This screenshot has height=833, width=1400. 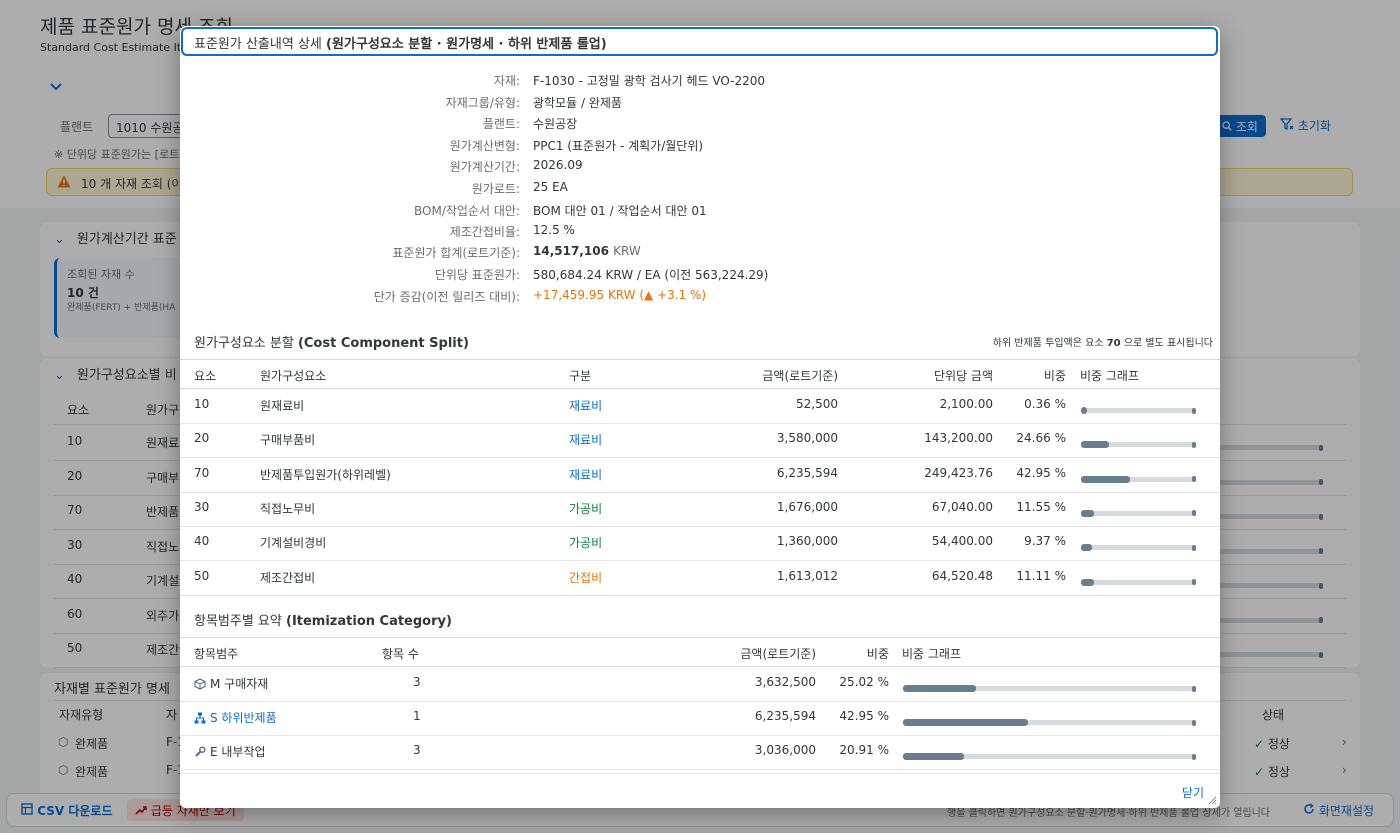 I want to click on info-row: 원가계산변형: PPC1 (표준원가 - 계획가/월단위), so click(x=700, y=147).